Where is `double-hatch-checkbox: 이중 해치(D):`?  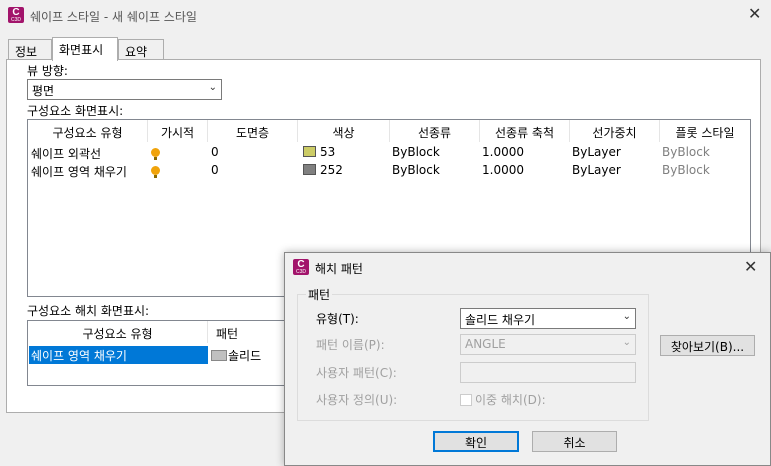 double-hatch-checkbox: 이중 해치(D): is located at coordinates (503, 399).